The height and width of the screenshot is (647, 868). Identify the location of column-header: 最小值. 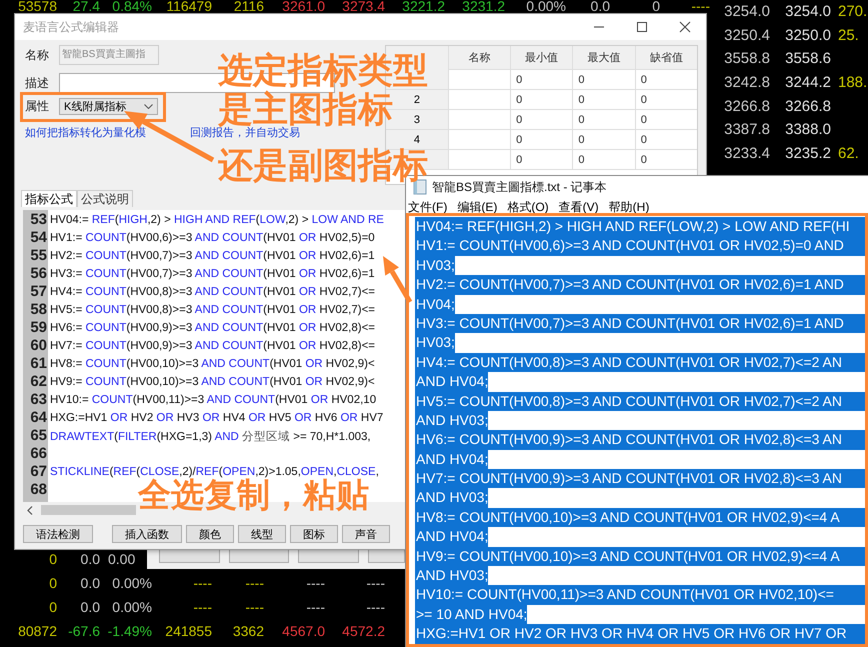
(541, 58).